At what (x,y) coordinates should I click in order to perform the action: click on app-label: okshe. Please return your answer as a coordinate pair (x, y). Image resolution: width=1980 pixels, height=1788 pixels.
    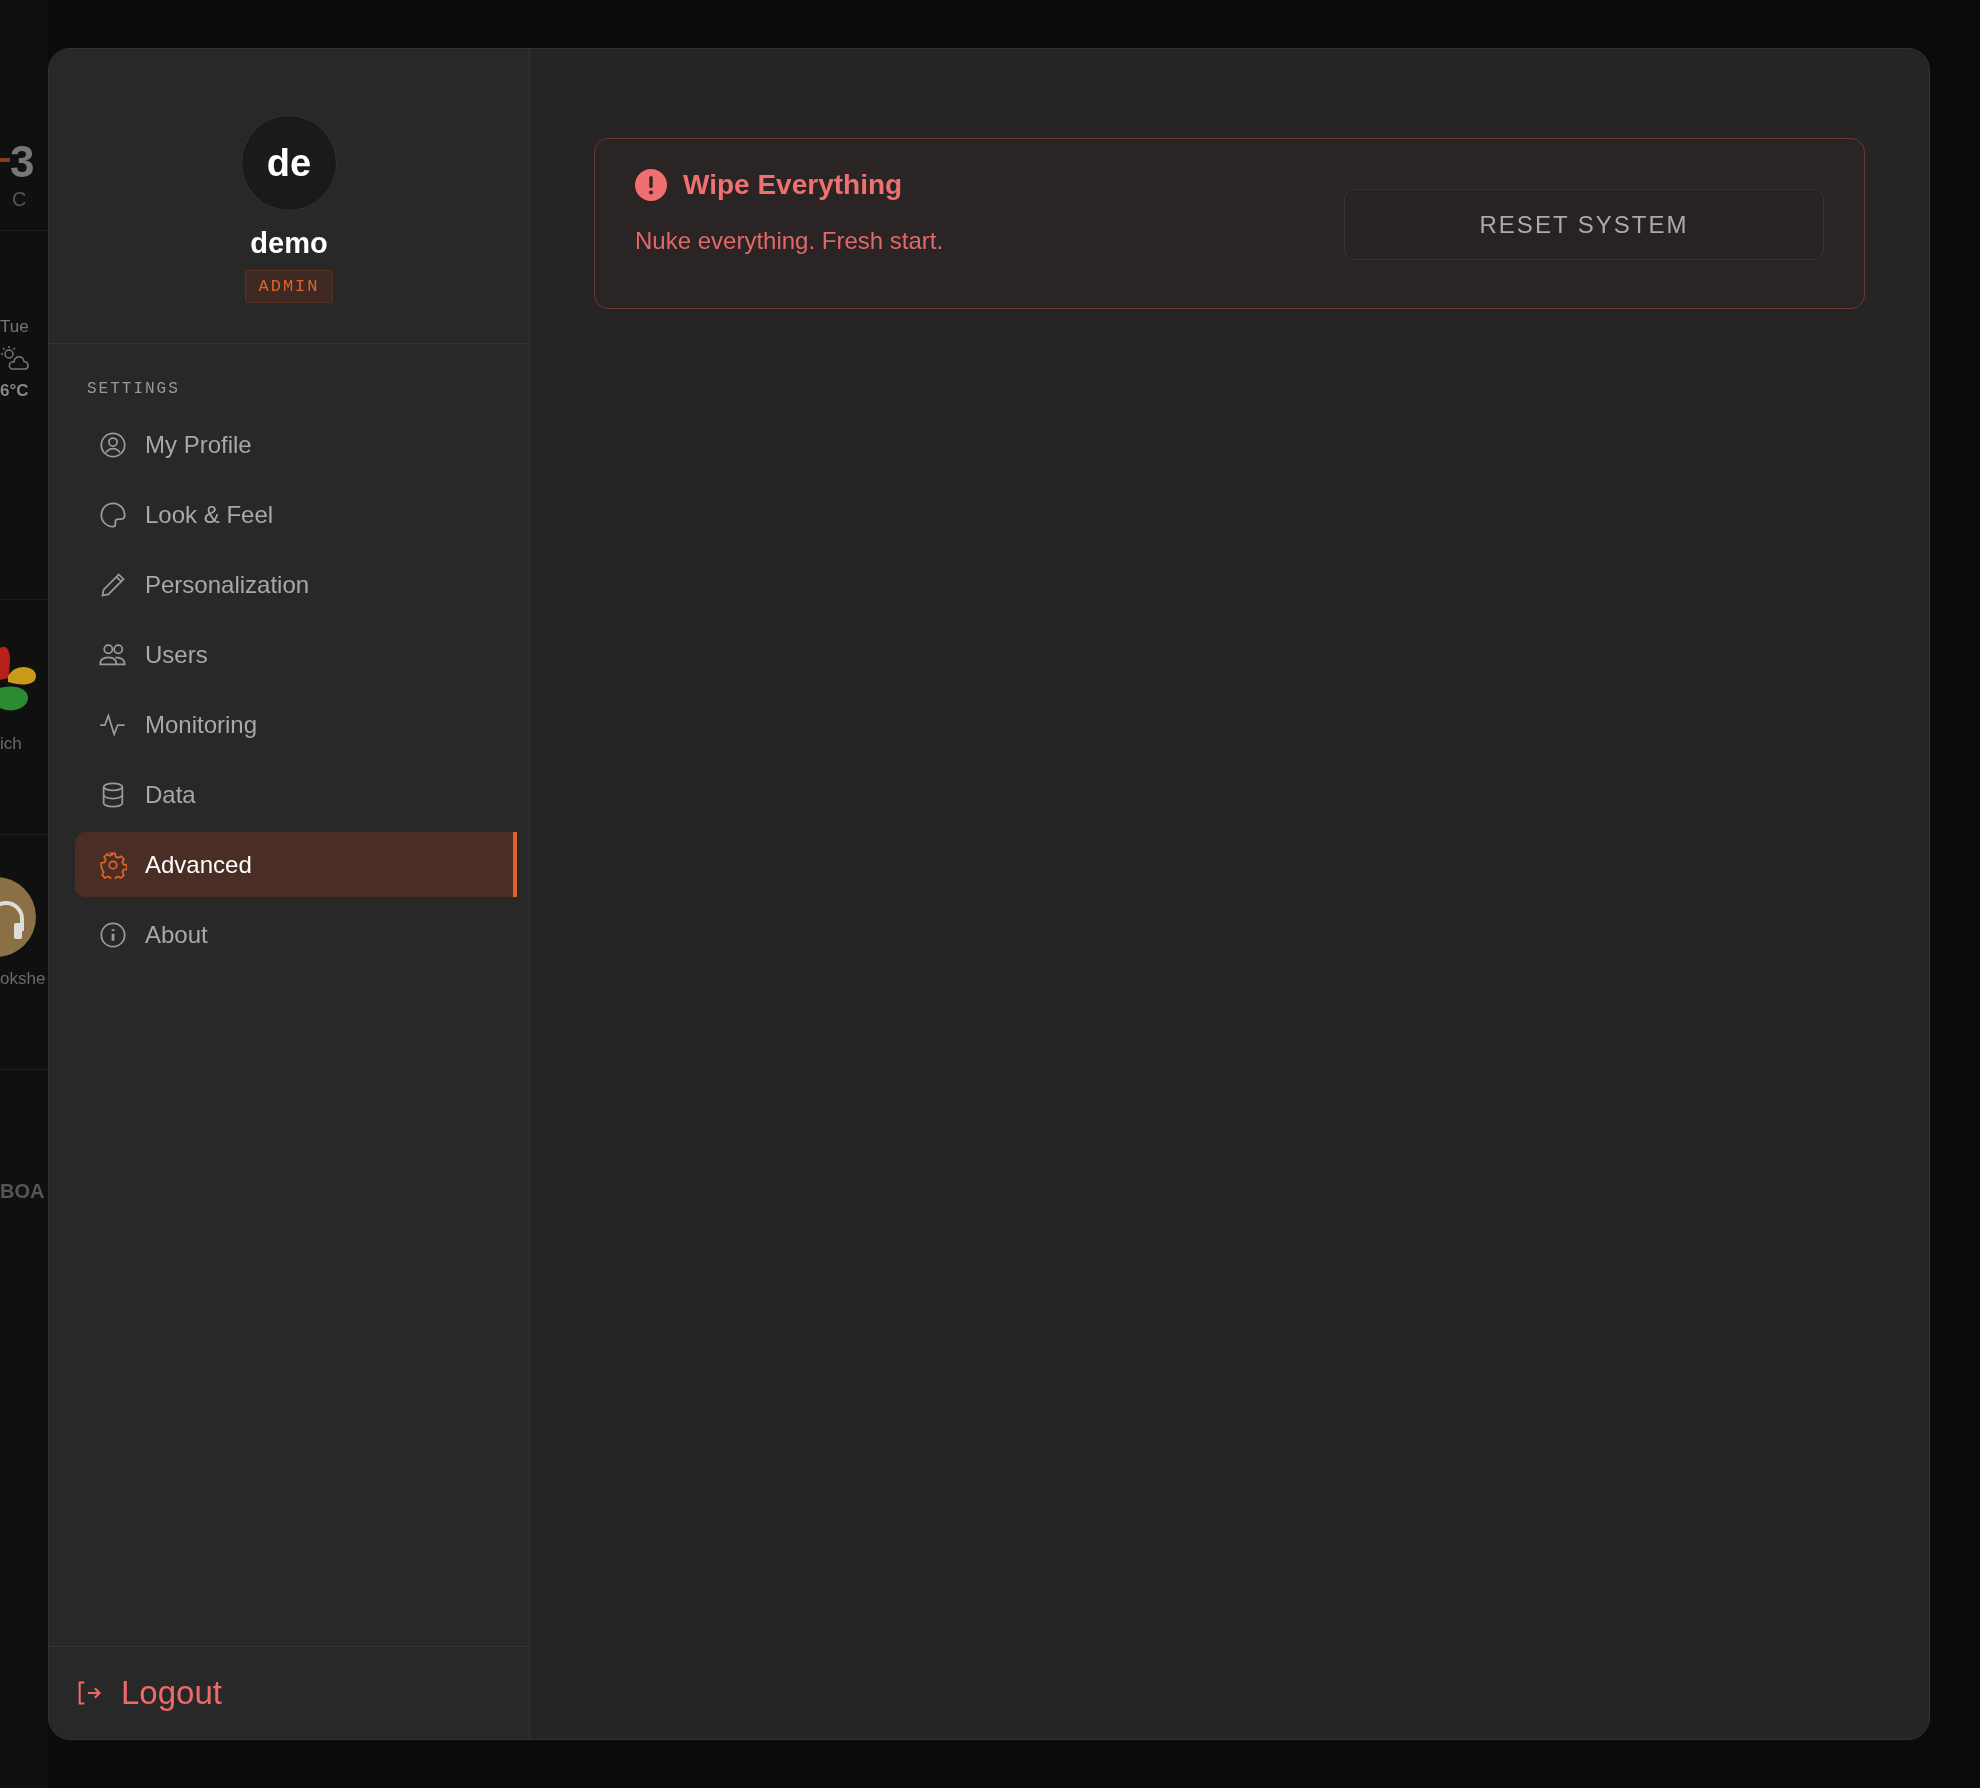
    Looking at the image, I should click on (23, 979).